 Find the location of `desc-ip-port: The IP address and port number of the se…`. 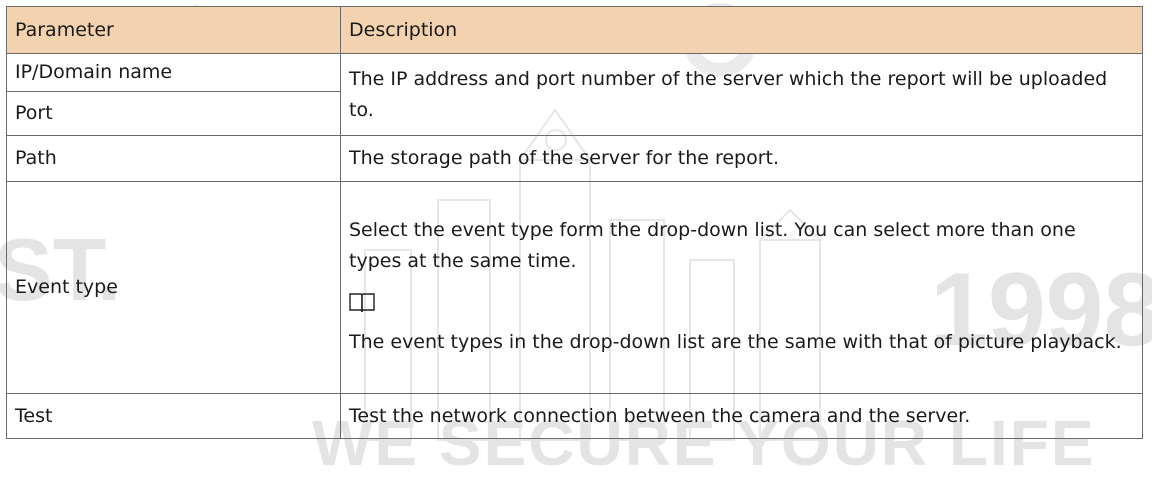

desc-ip-port: The IP address and port number of the se… is located at coordinates (741, 94).